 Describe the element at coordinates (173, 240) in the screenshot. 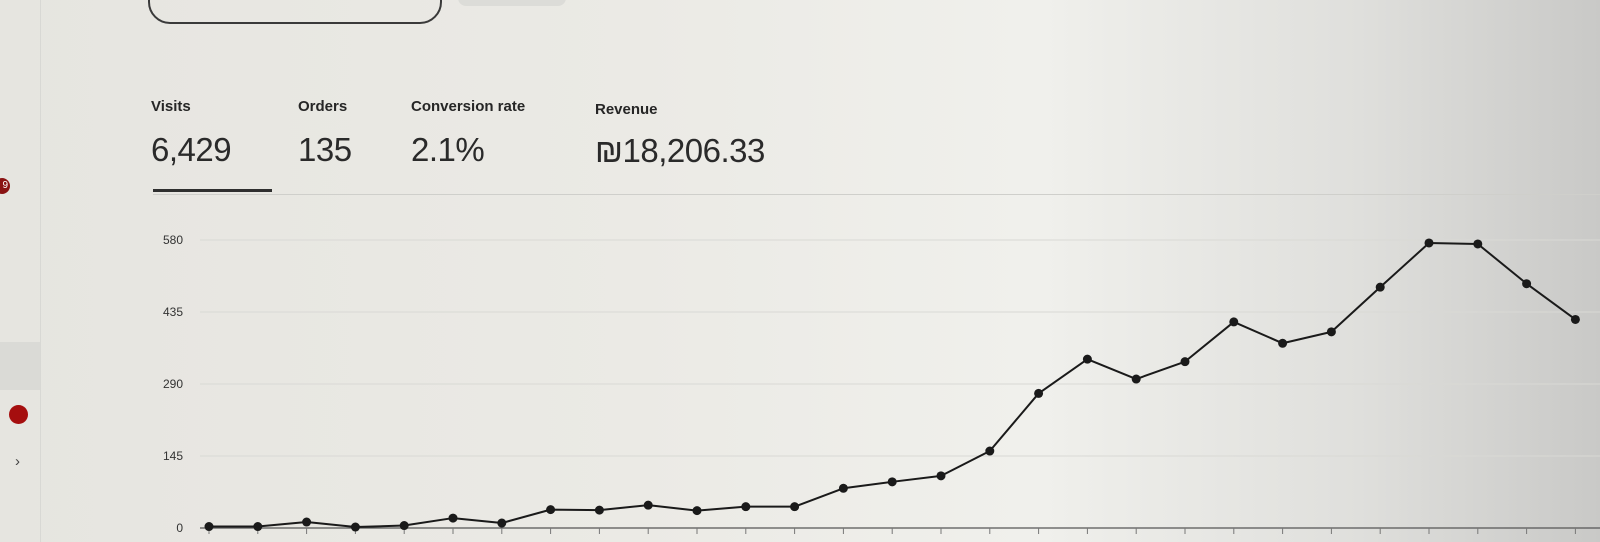

I see `y-tick-label: 580` at that location.